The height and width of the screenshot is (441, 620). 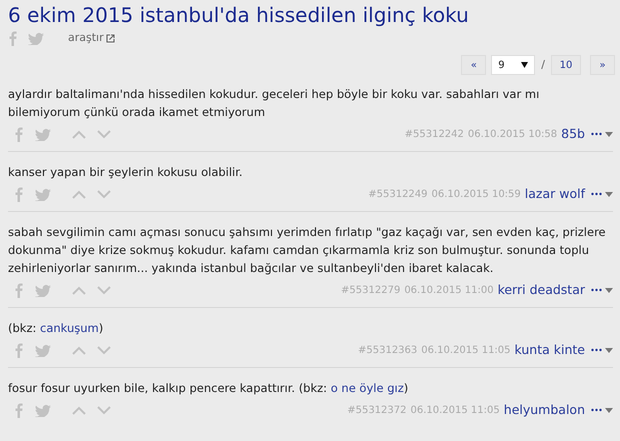 What do you see at coordinates (370, 291) in the screenshot?
I see `entry-id: #55312279` at bounding box center [370, 291].